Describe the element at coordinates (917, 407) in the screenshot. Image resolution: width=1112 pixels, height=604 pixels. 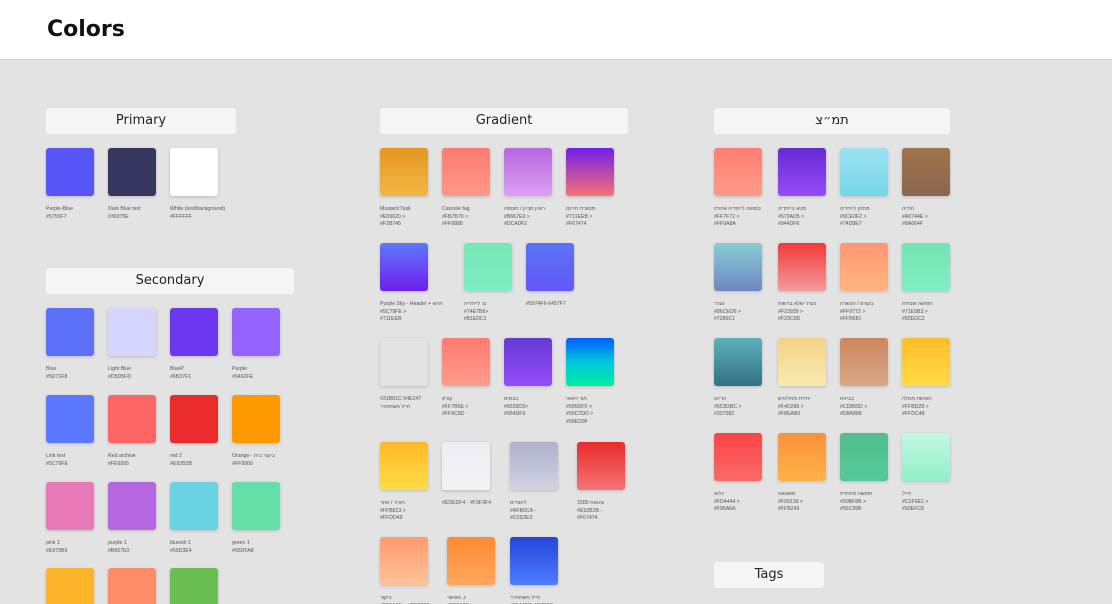
I see `tamatz-swatch-label: חופשת מחלה #FFBD28 > #FFDC48` at that location.